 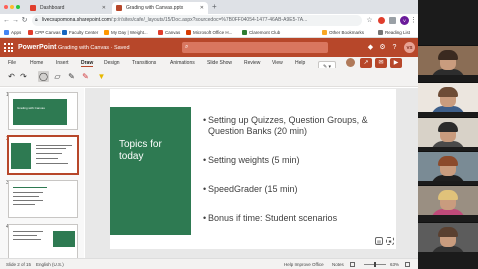 What do you see at coordinates (381, 63) in the screenshot?
I see `comments-button: ✉` at bounding box center [381, 63].